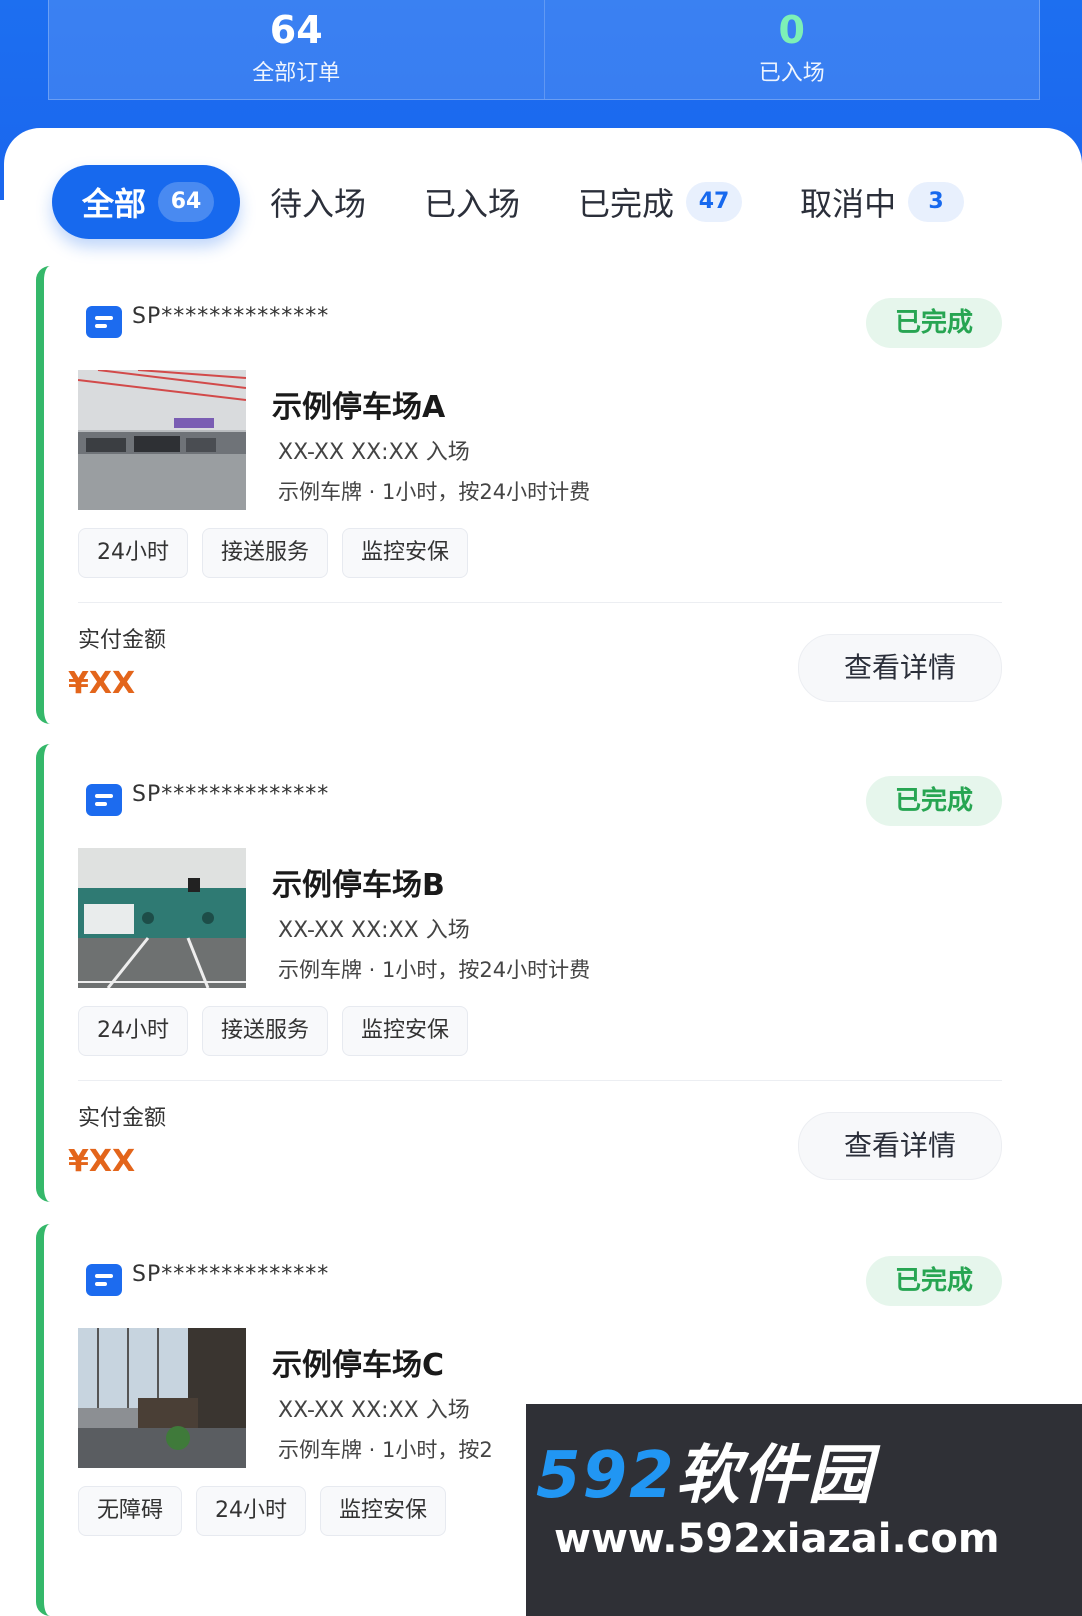  What do you see at coordinates (774, 1476) in the screenshot?
I see `watermark-logo-text: 软件园` at bounding box center [774, 1476].